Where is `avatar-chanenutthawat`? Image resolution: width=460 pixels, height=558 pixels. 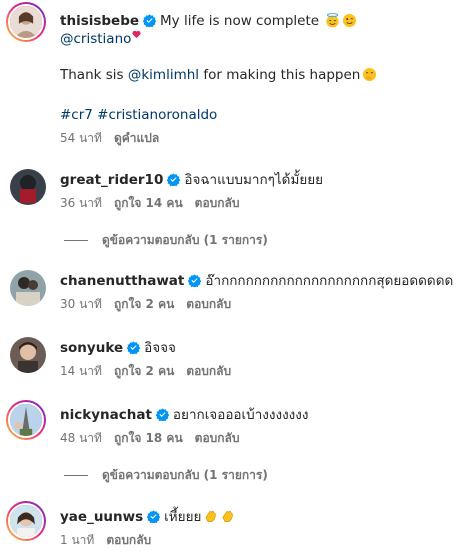
avatar-chanenutthawat is located at coordinates (28, 288).